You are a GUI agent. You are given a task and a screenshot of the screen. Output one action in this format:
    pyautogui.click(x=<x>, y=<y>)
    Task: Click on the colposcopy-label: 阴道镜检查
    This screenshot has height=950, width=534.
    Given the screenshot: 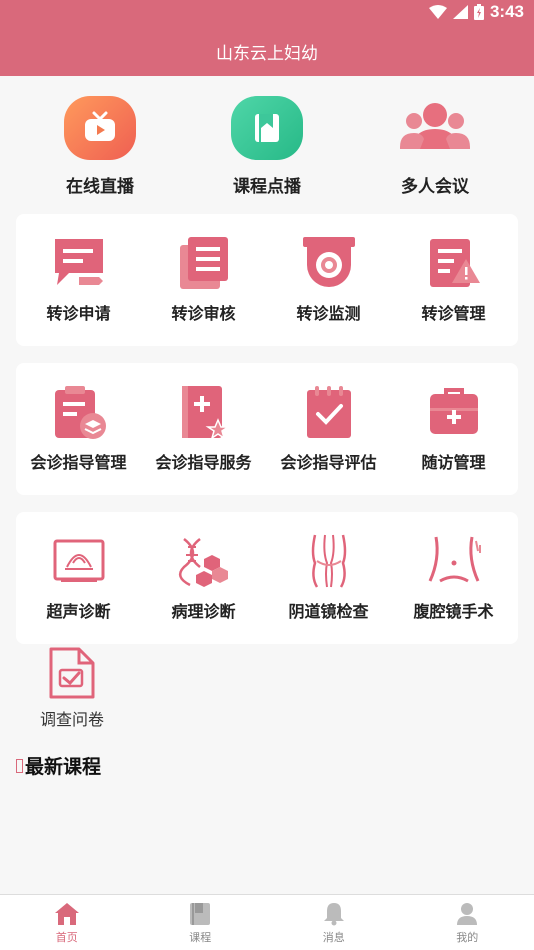 What is the action you would take?
    pyautogui.click(x=328, y=611)
    